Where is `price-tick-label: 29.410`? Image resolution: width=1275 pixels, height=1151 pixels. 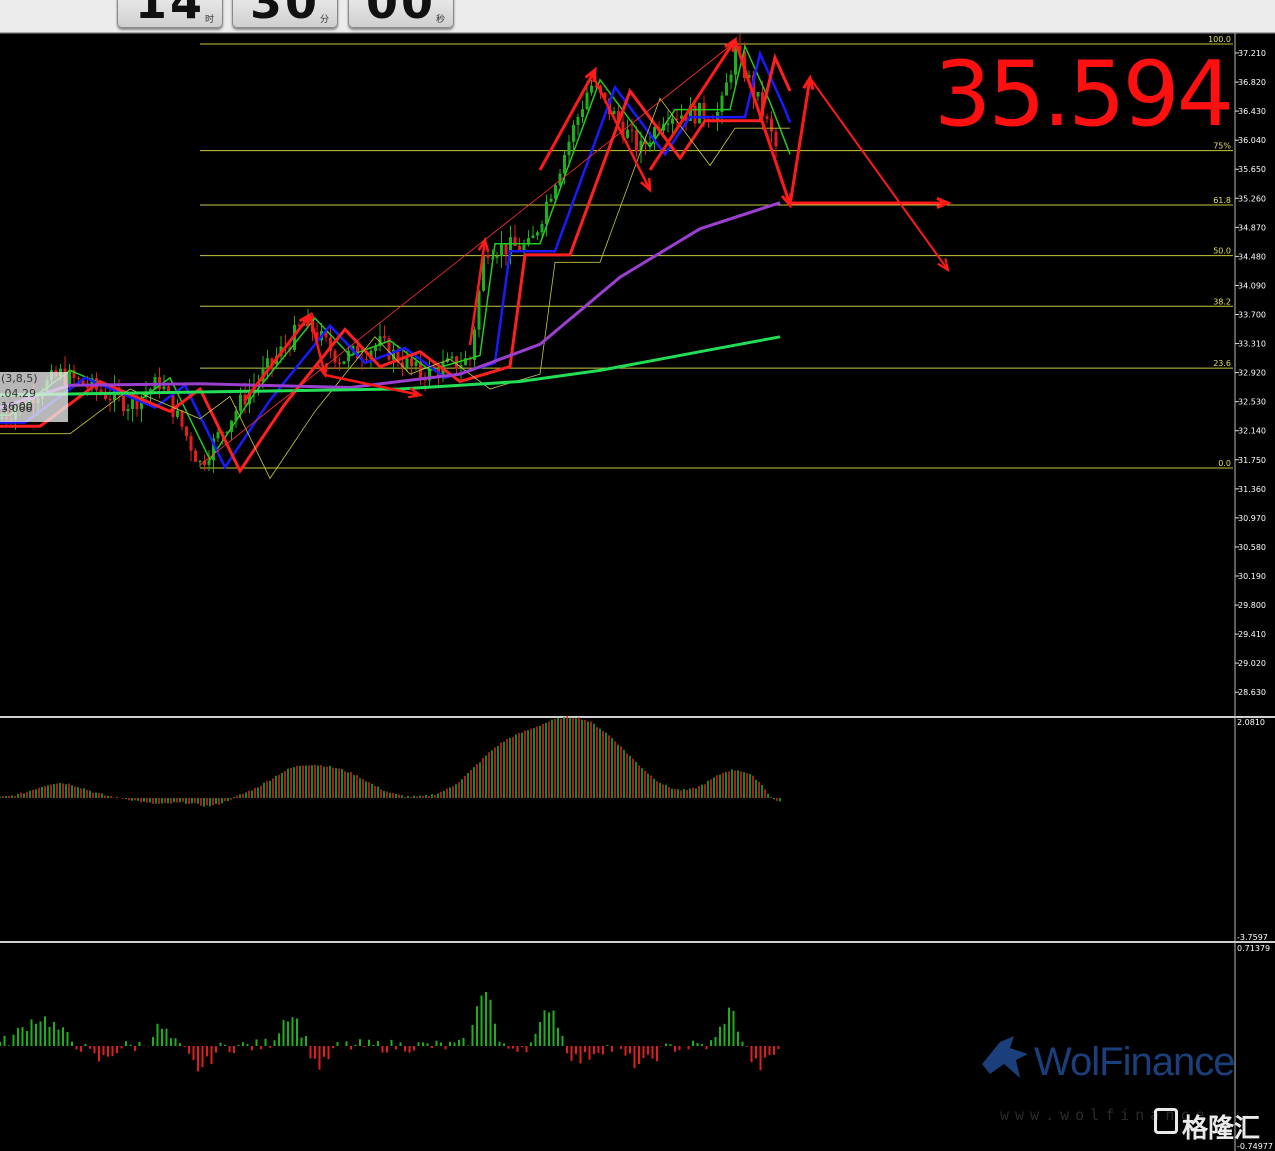
price-tick-label: 29.410 is located at coordinates (1252, 634).